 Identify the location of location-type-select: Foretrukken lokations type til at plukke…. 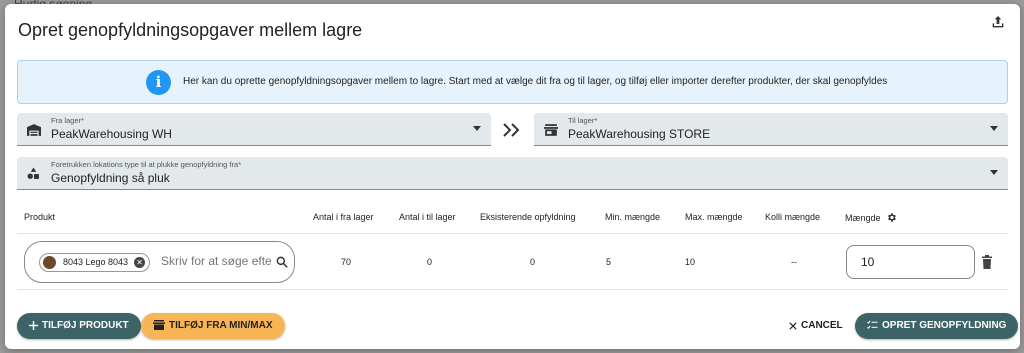
(512, 173).